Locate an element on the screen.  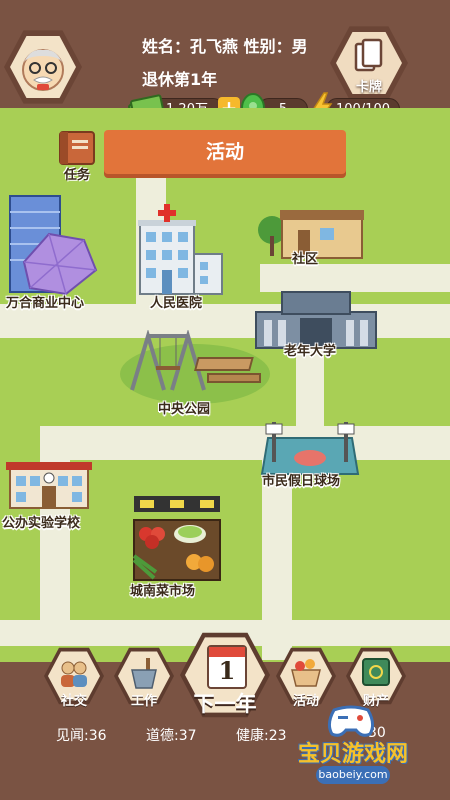
university-label: 老年大学 is located at coordinates (310, 351).